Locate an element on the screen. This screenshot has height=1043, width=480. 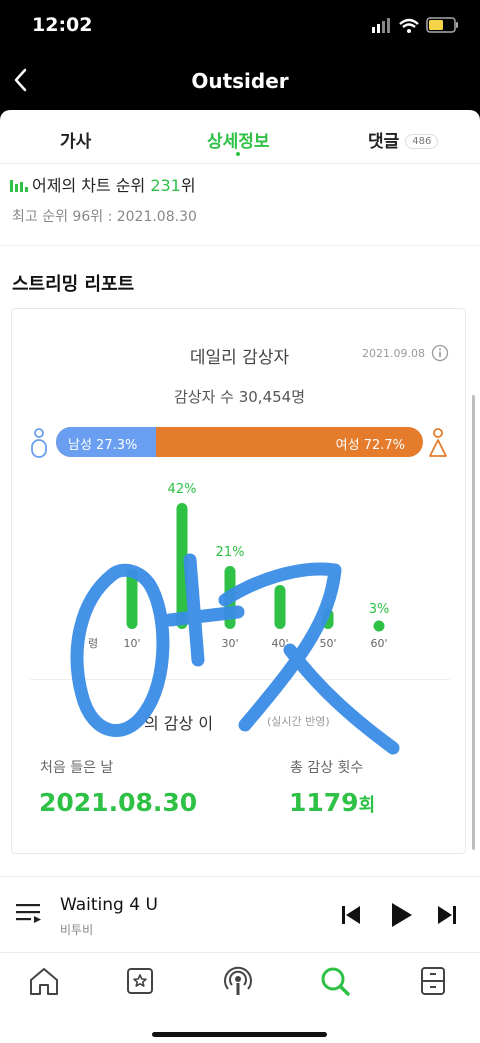
home-indicator is located at coordinates (239, 1034).